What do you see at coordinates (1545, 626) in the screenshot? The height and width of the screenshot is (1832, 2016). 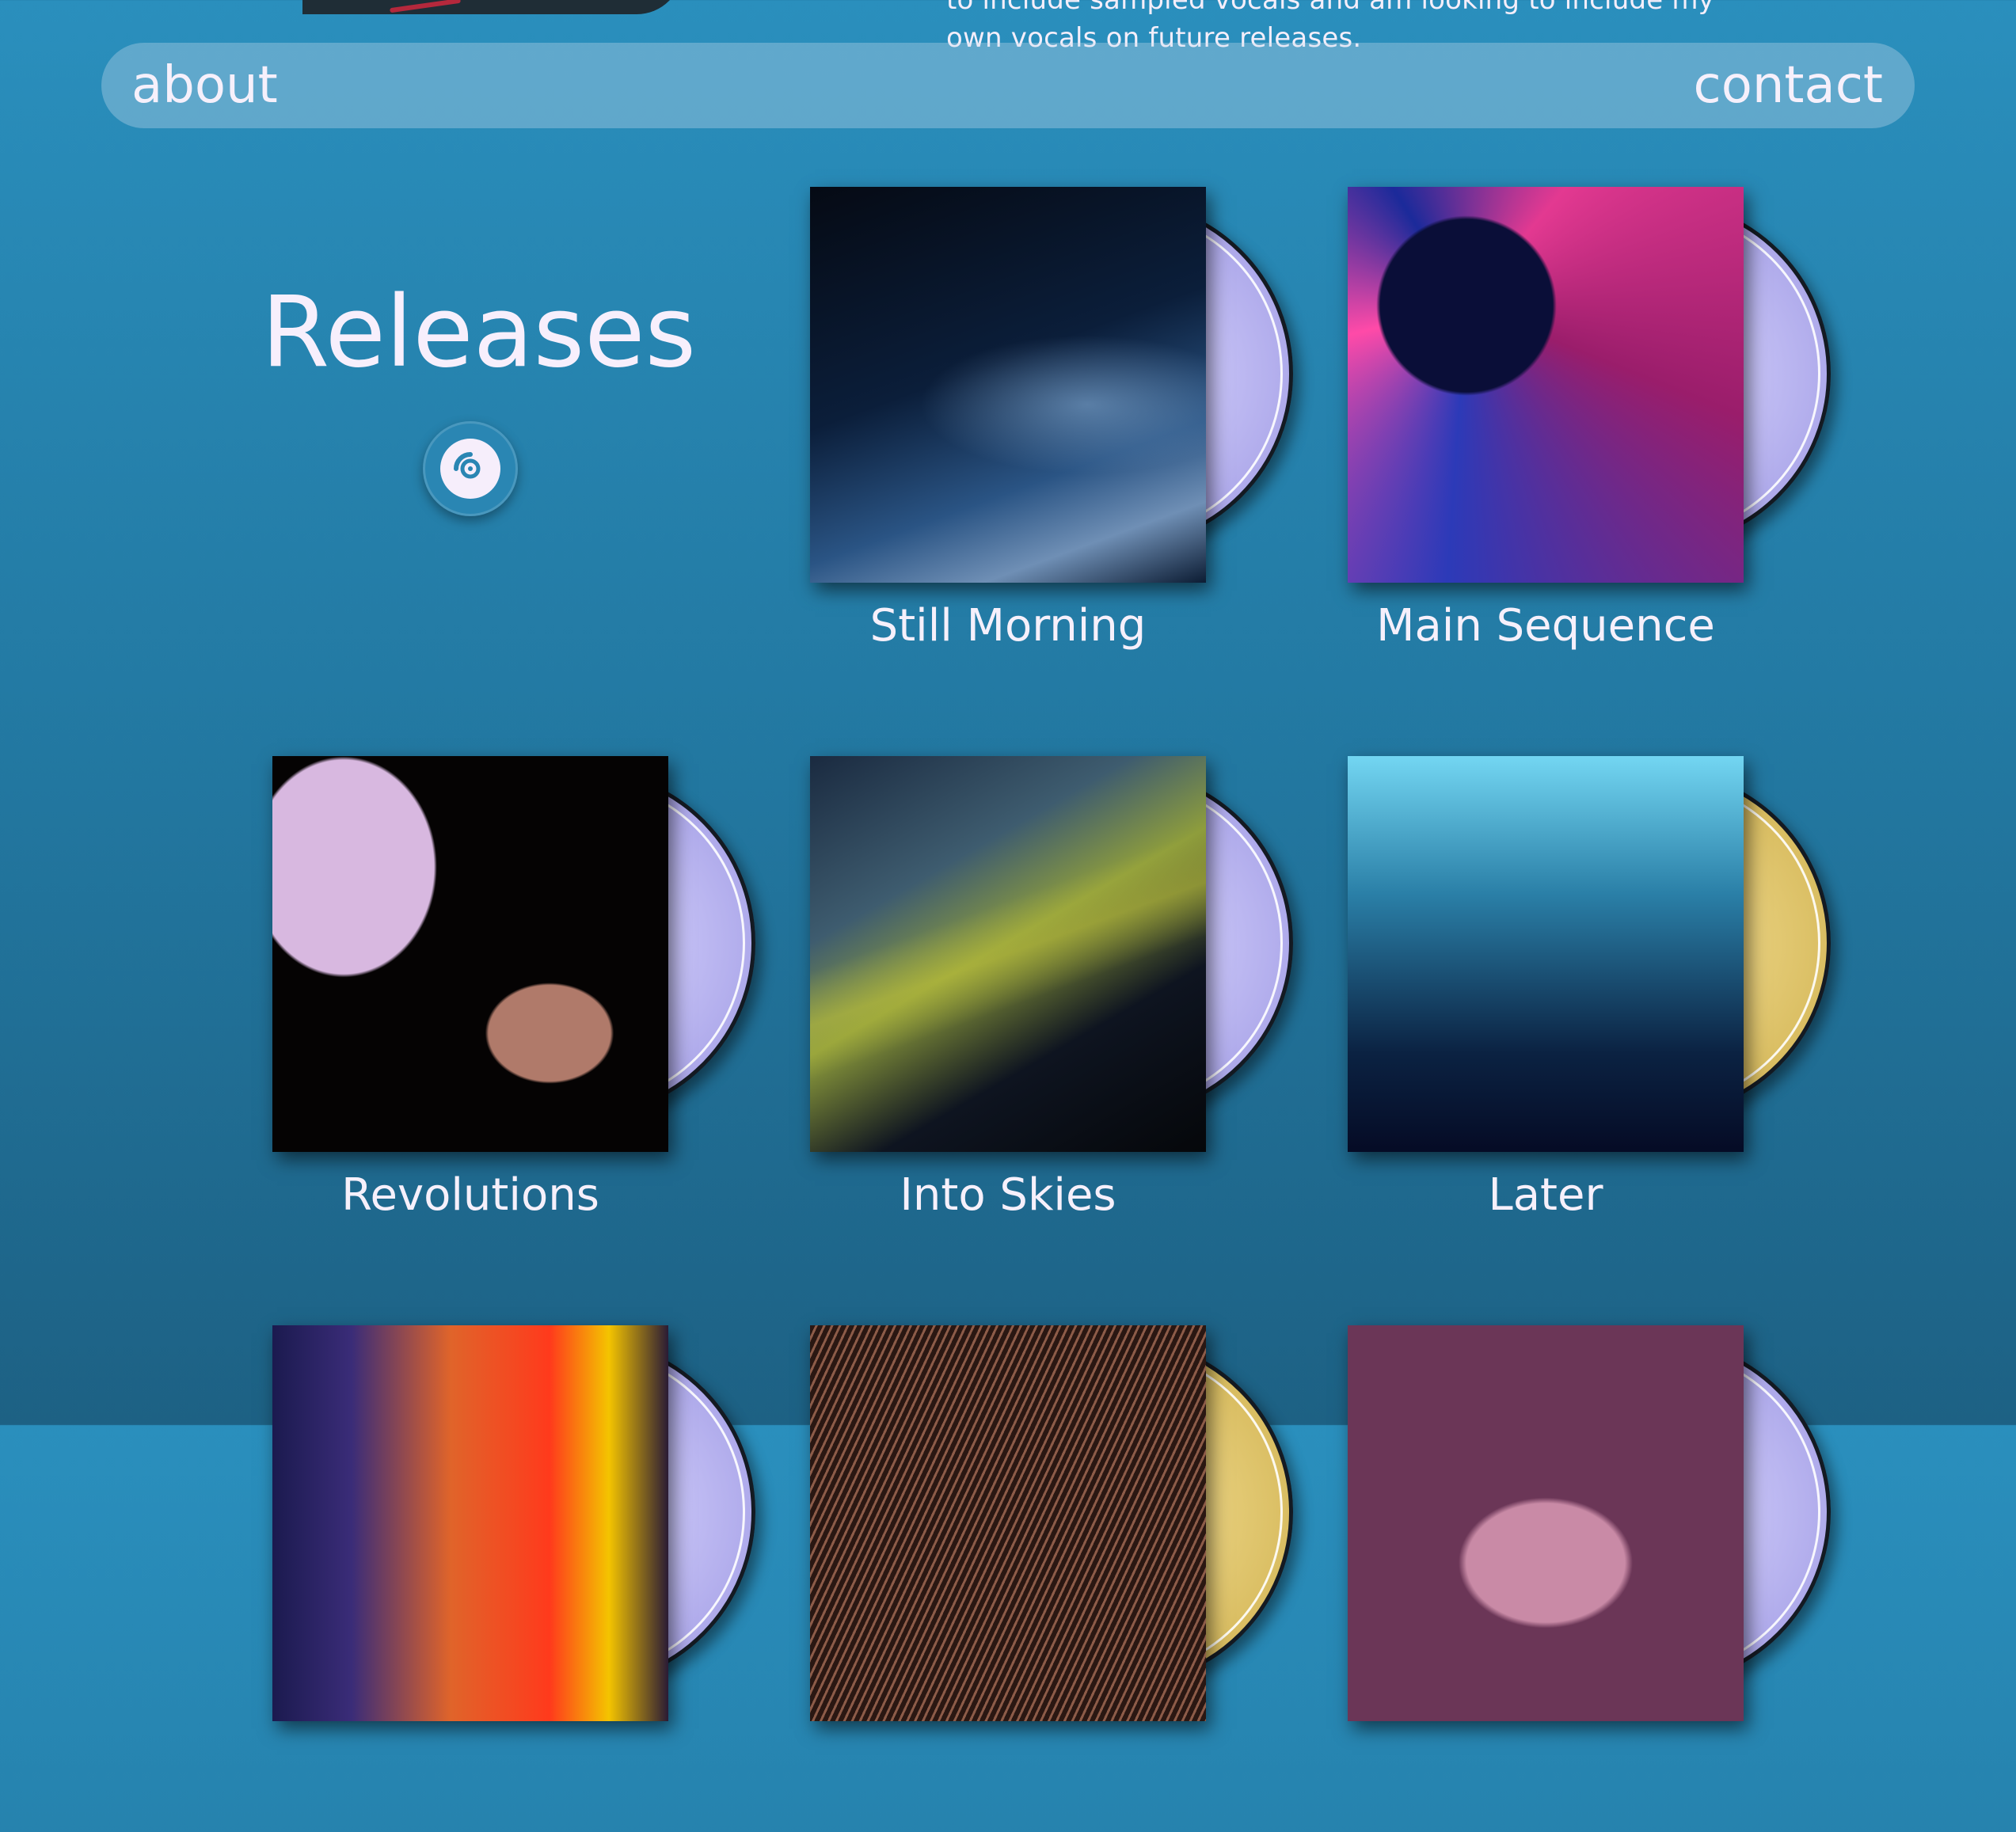 I see `release-title: Main Sequence` at bounding box center [1545, 626].